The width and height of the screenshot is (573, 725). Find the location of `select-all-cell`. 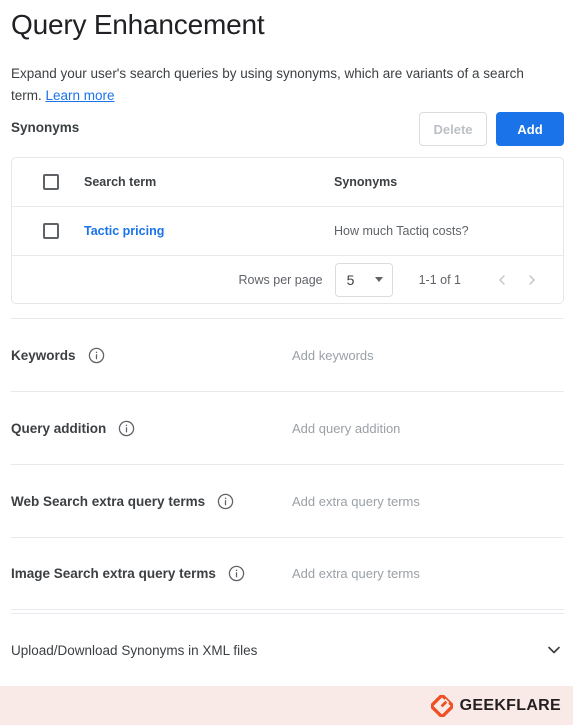

select-all-cell is located at coordinates (48, 182).